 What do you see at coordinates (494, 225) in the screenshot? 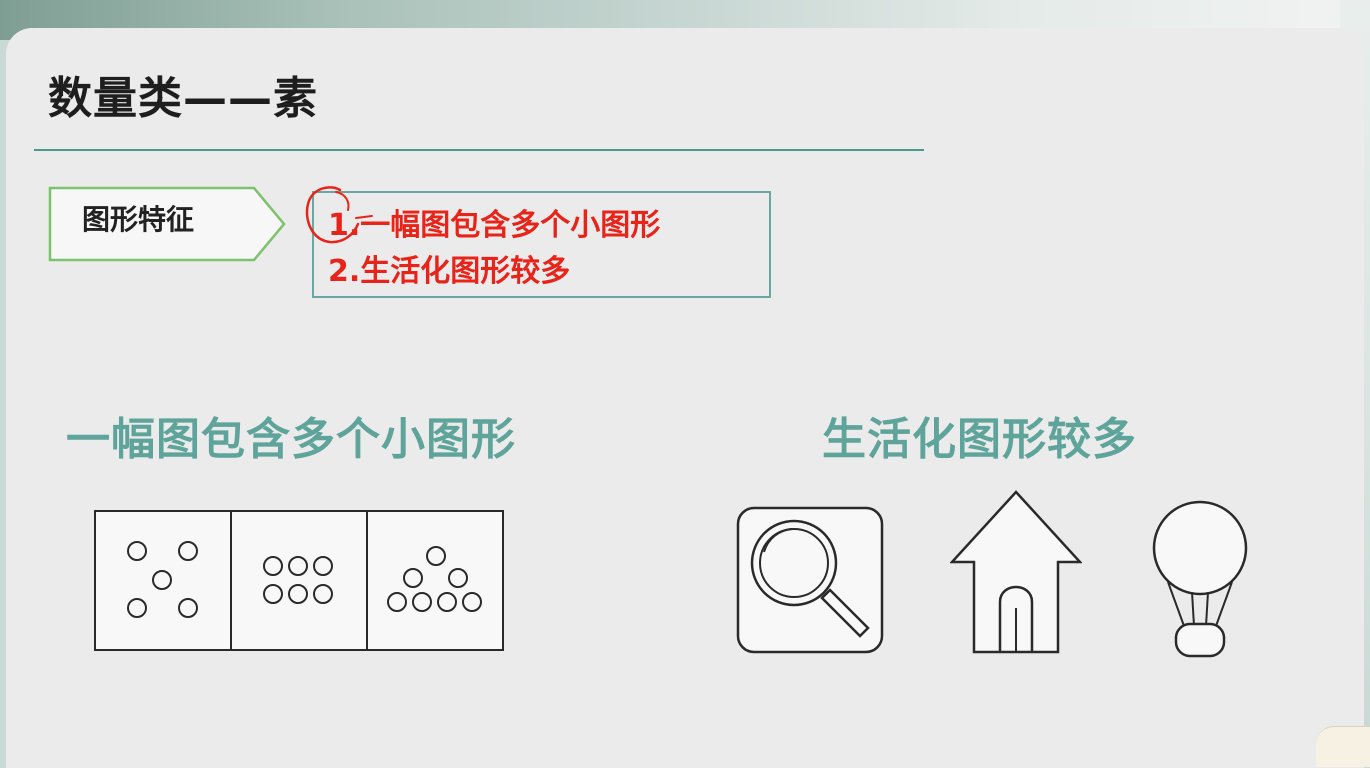
I see `feature-item-1: 1.一幅图包含多个小图形` at bounding box center [494, 225].